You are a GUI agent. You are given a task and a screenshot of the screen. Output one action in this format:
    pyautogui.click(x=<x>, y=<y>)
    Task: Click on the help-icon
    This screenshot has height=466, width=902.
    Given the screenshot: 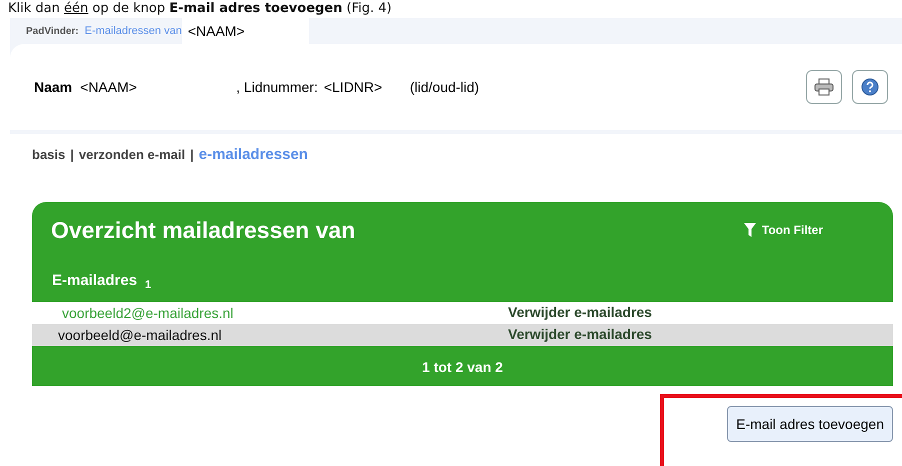 What is the action you would take?
    pyautogui.click(x=870, y=87)
    